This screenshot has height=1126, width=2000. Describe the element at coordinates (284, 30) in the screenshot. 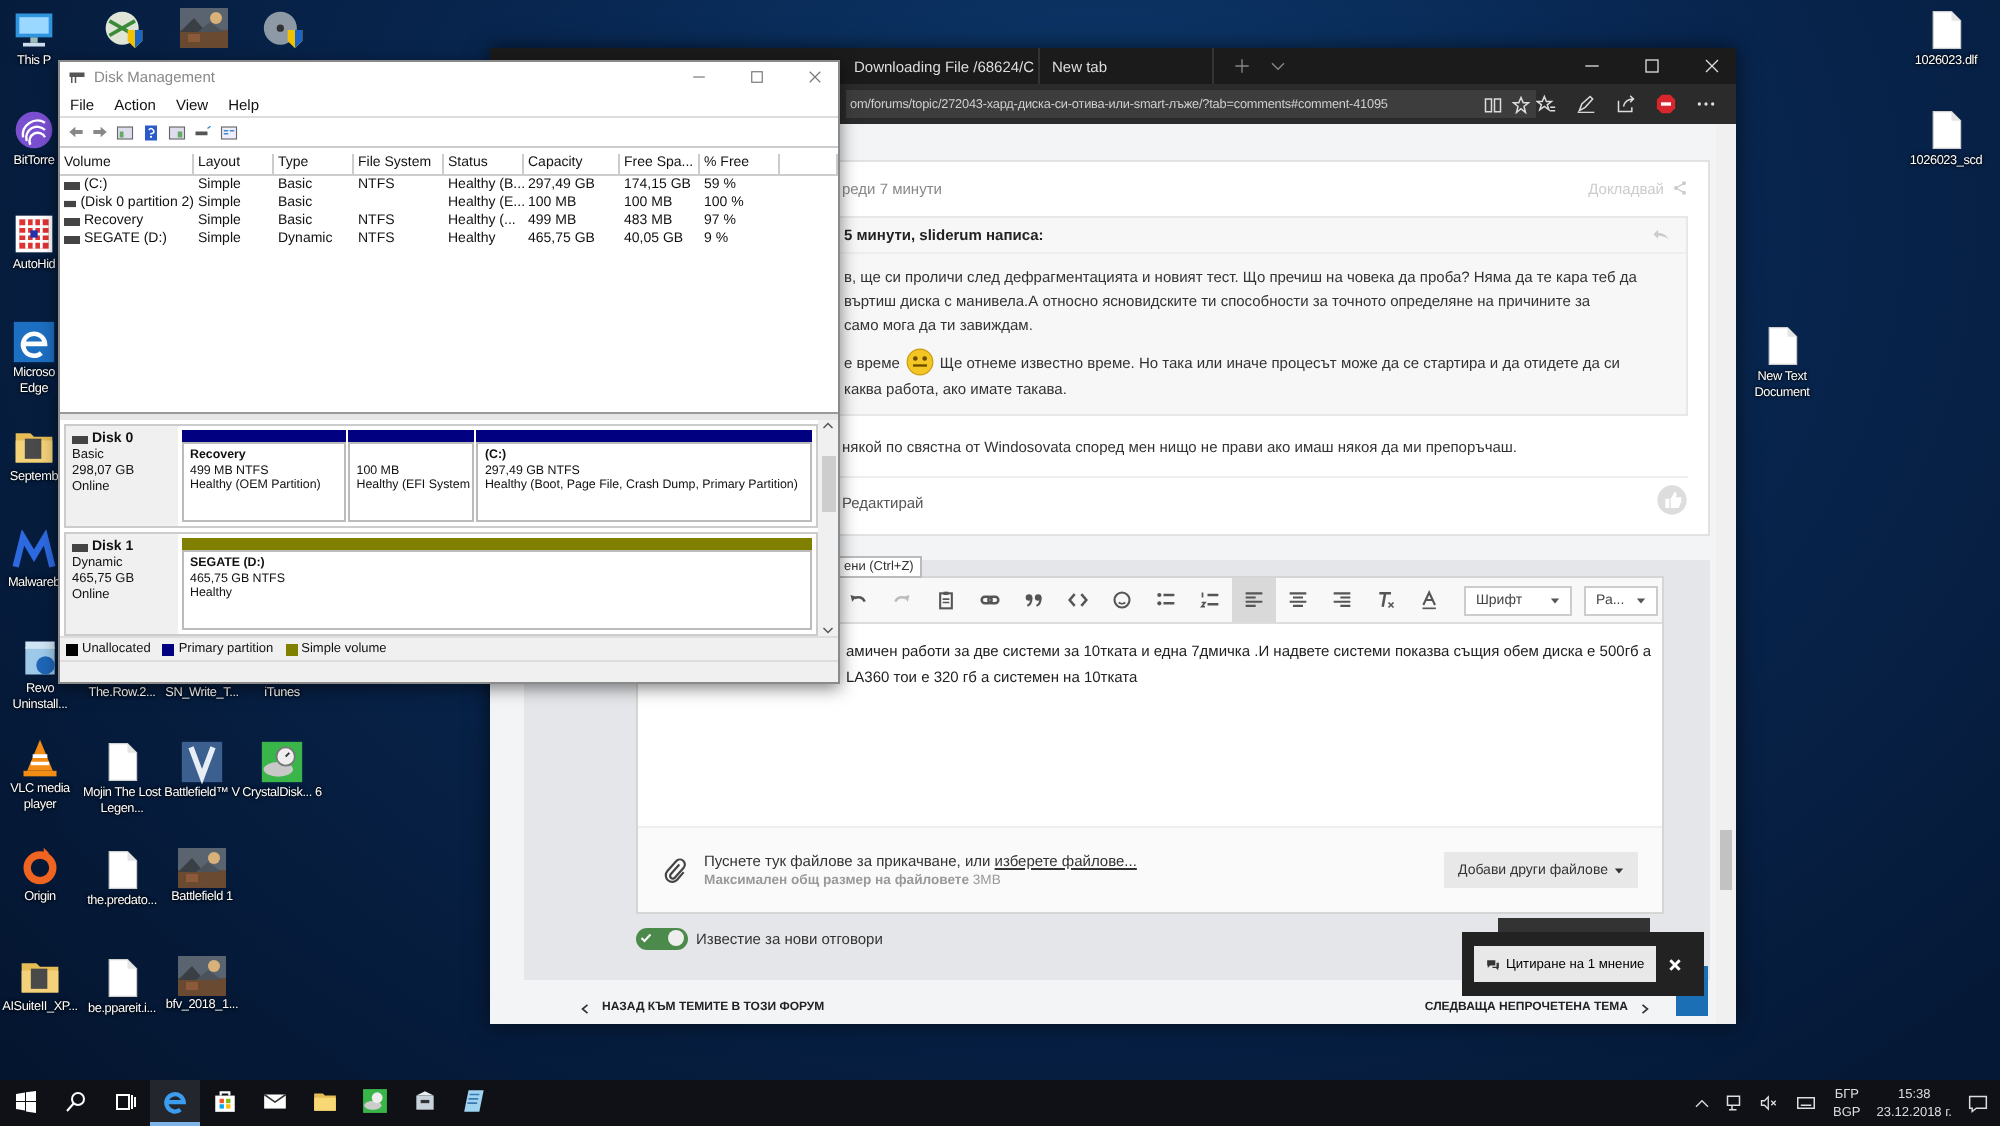

I see `disc-icon` at that location.